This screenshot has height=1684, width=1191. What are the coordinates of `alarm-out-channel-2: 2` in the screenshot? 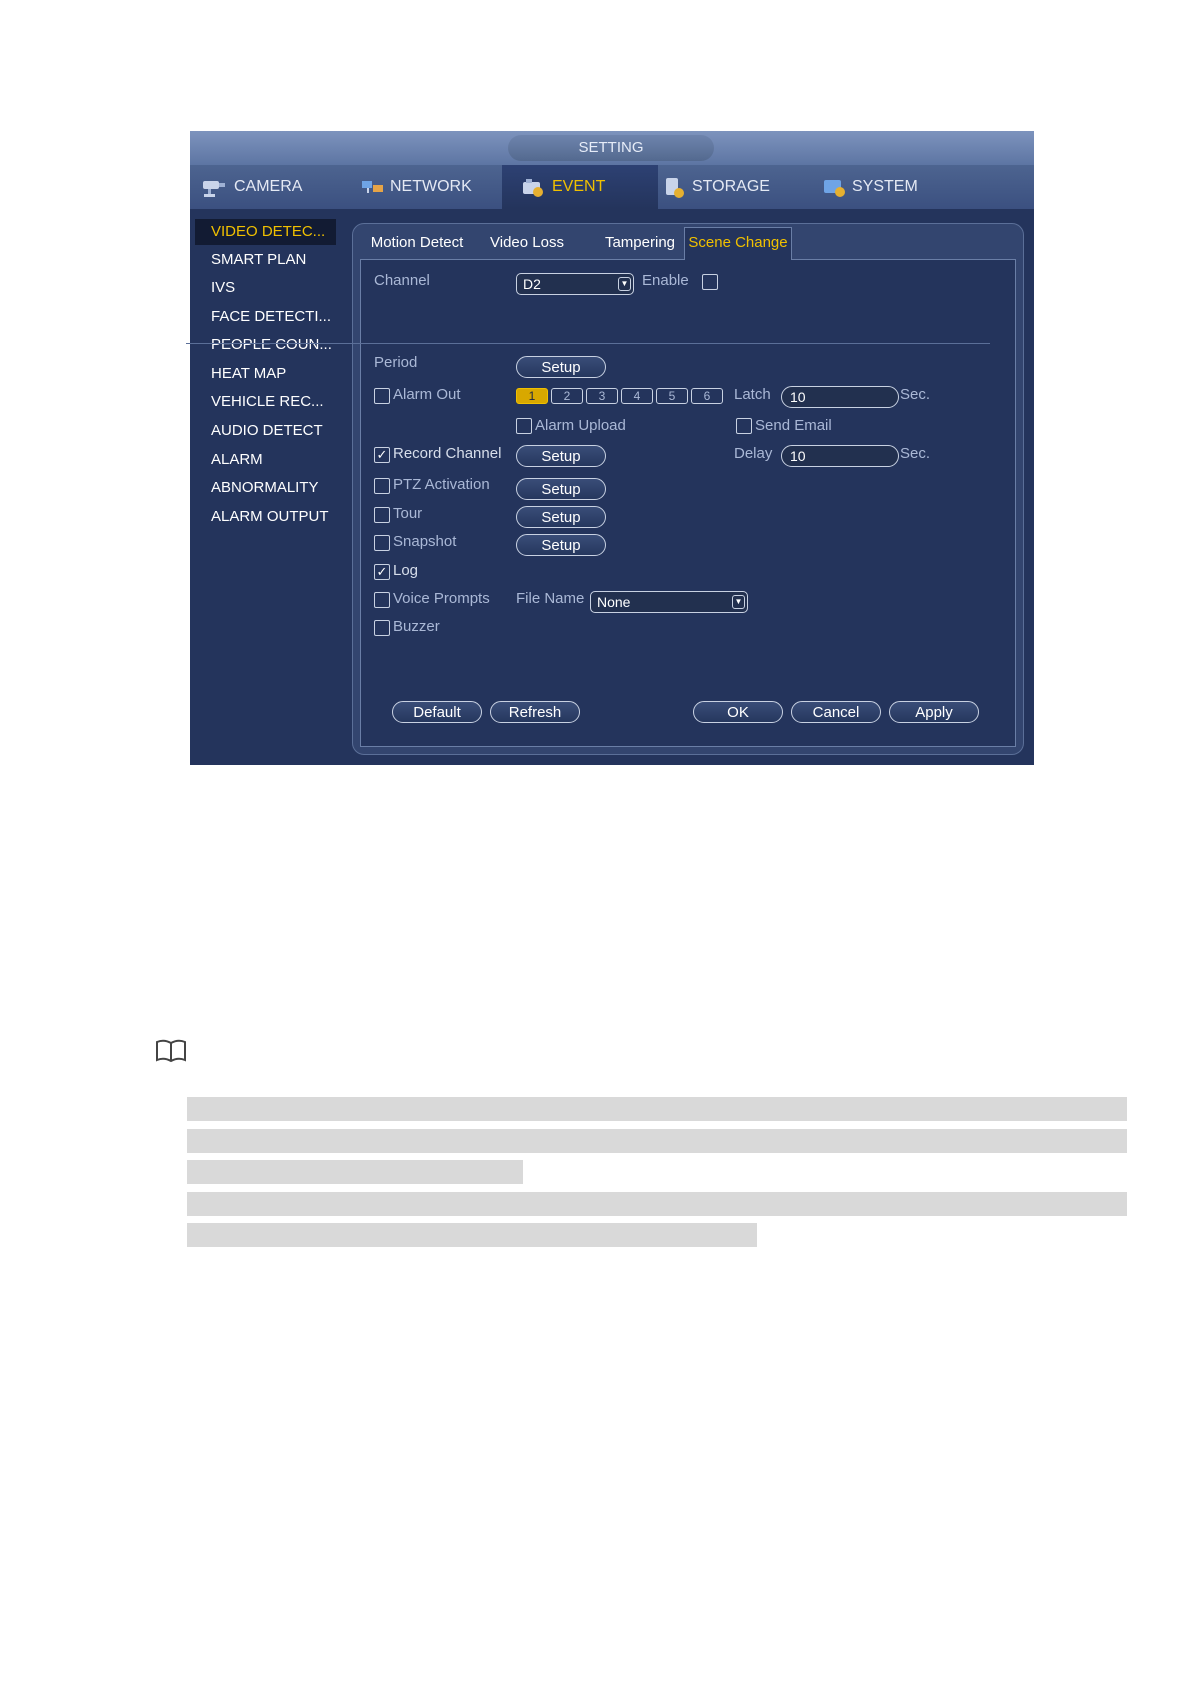 It's located at (567, 396).